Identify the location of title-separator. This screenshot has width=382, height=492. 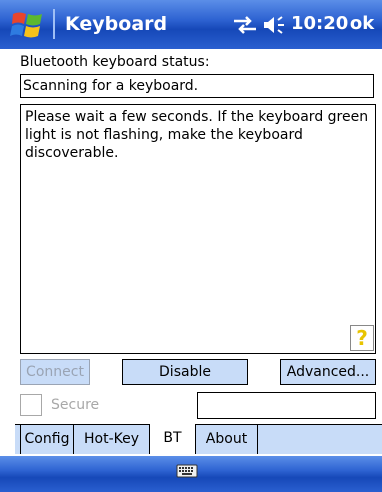
(54, 24).